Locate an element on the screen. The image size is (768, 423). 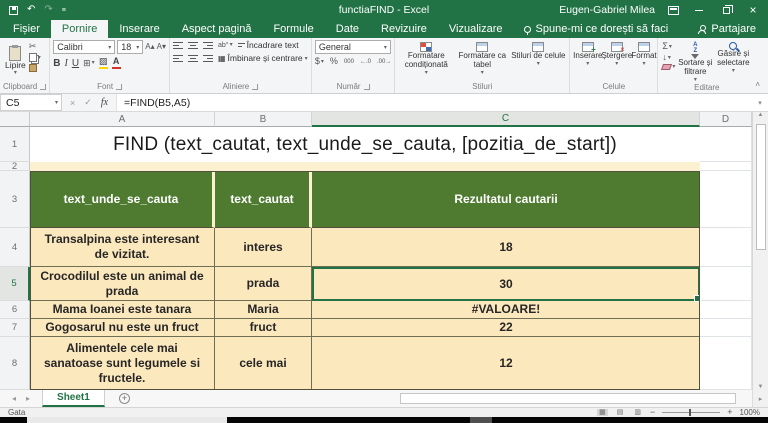
currency-icon: $ ▾ is located at coordinates (319, 61).